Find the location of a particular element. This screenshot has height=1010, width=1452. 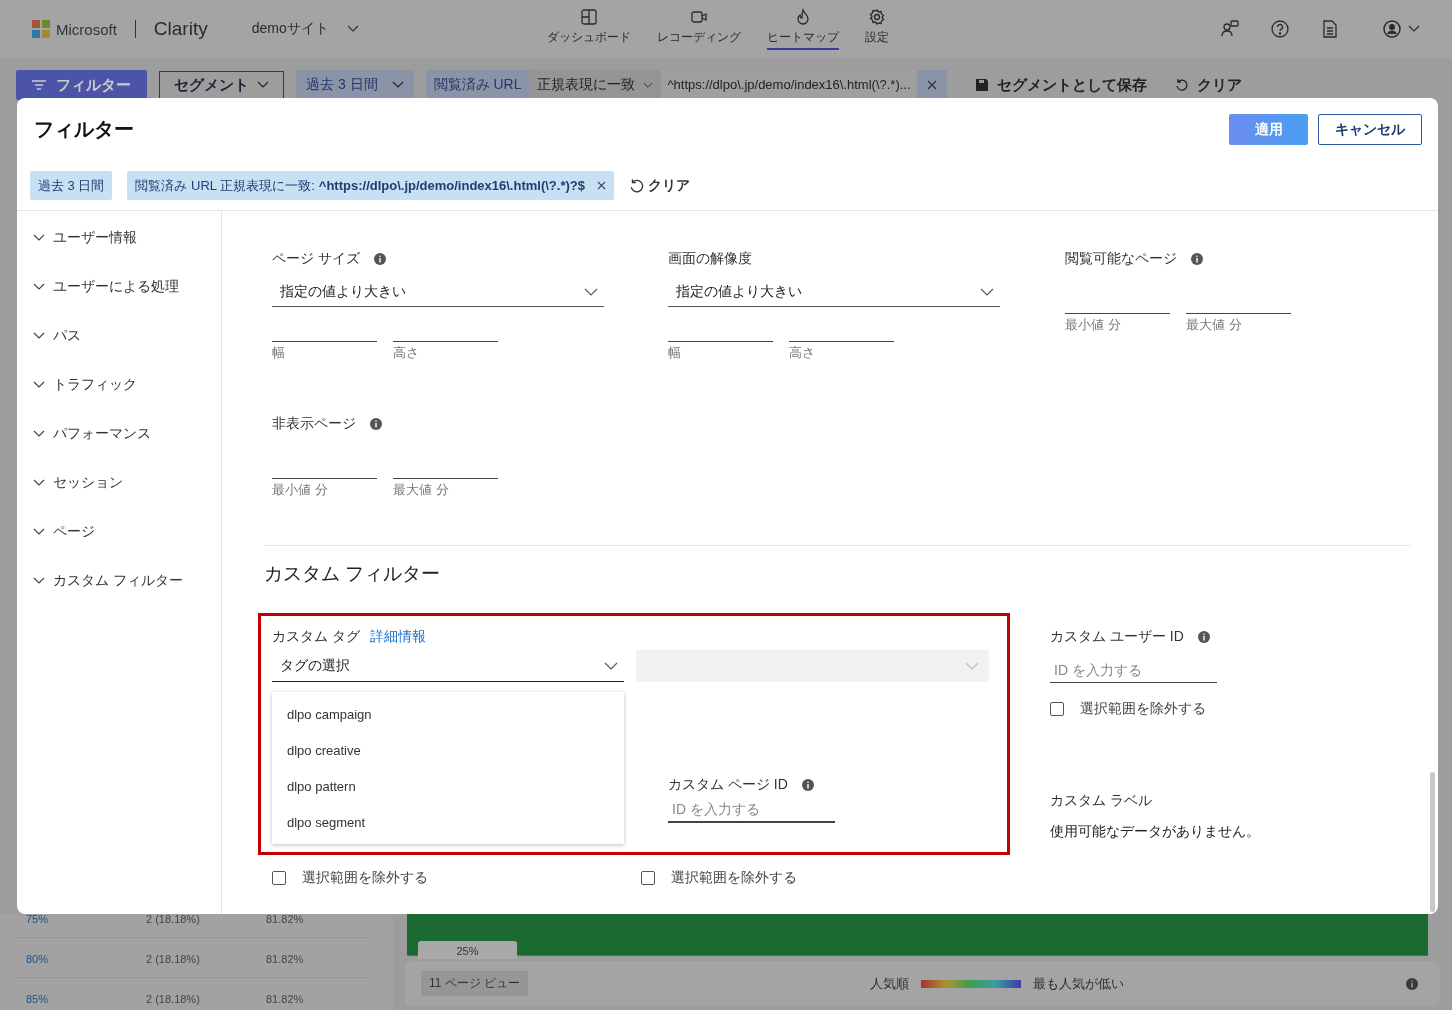

table-cell-text: 80% is located at coordinates (38, 959).